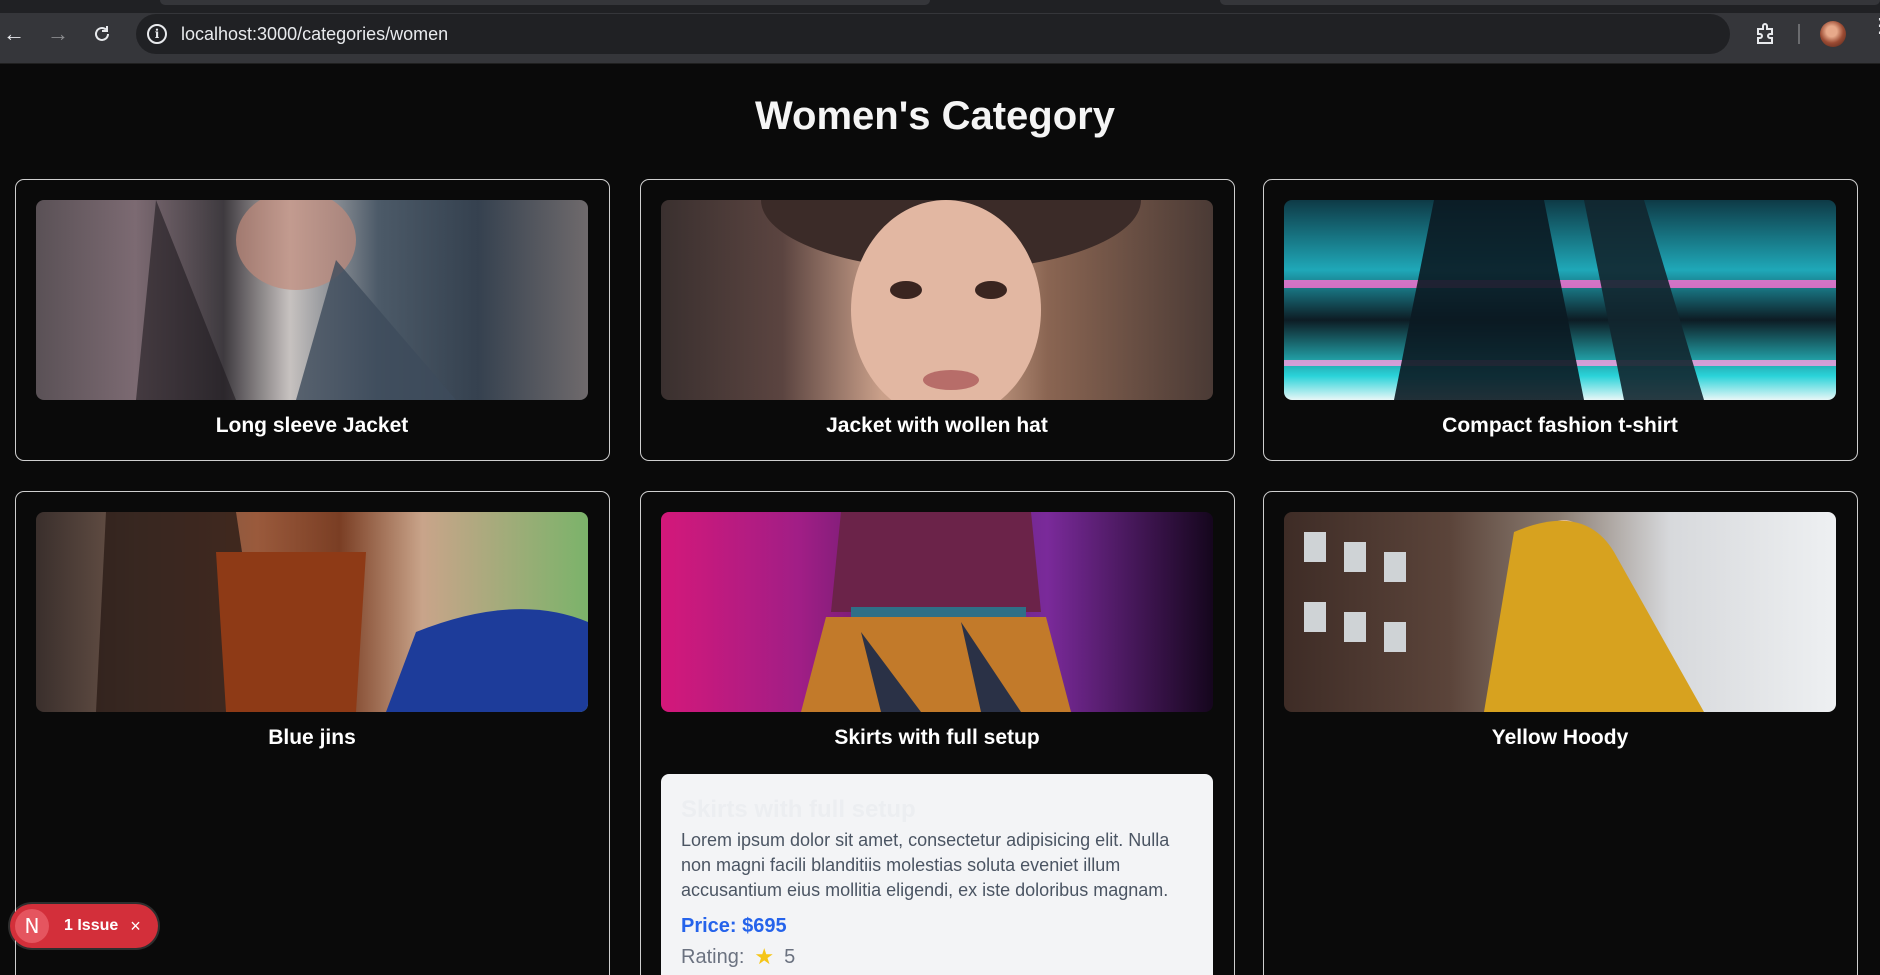 This screenshot has height=975, width=1880. What do you see at coordinates (1560, 737) in the screenshot?
I see `product-title: Yellow Hoody` at bounding box center [1560, 737].